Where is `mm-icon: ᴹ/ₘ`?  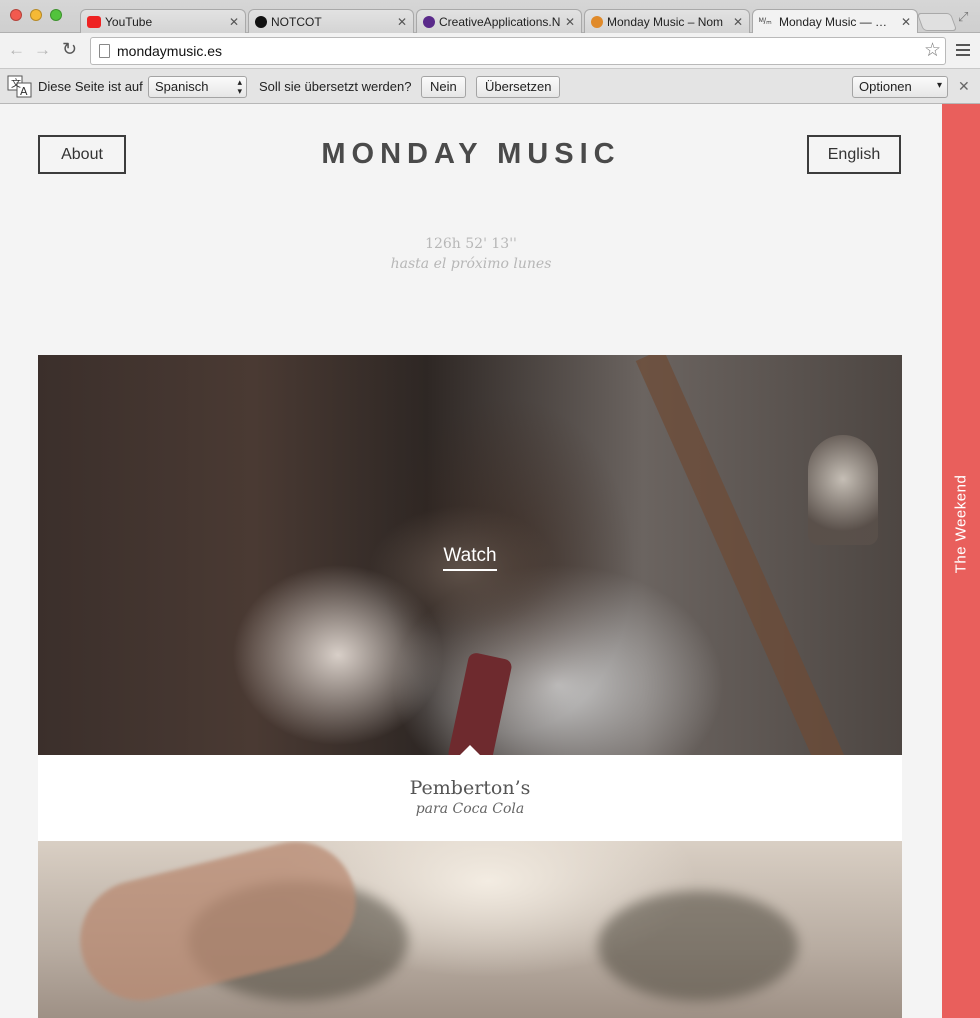
mm-icon: ᴹ/ₘ is located at coordinates (765, 21).